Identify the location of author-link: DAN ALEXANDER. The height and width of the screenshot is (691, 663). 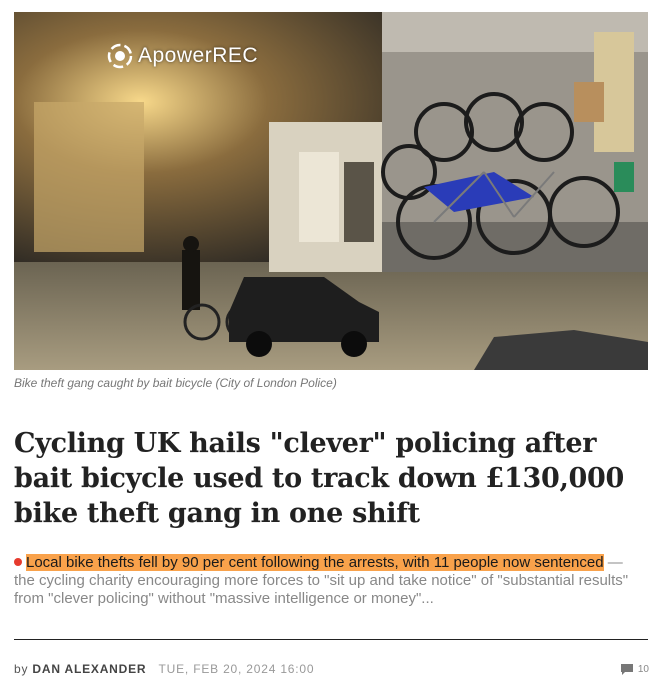
(89, 669).